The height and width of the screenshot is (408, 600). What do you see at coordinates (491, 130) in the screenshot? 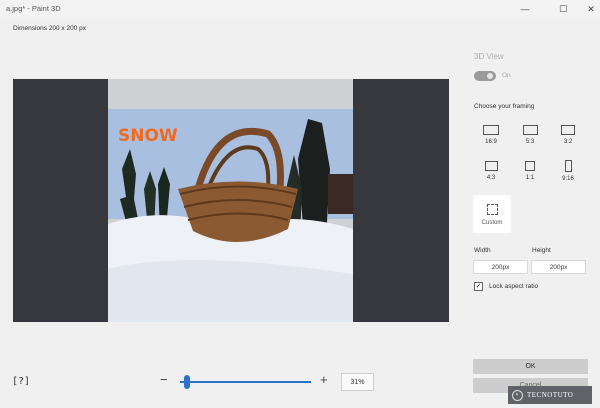
I see `rect-16-9-icon` at bounding box center [491, 130].